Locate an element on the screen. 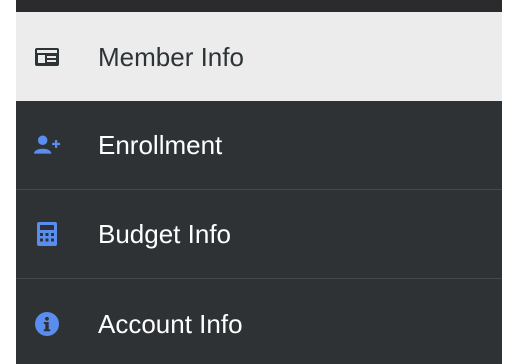  calculator-icon is located at coordinates (47, 234).